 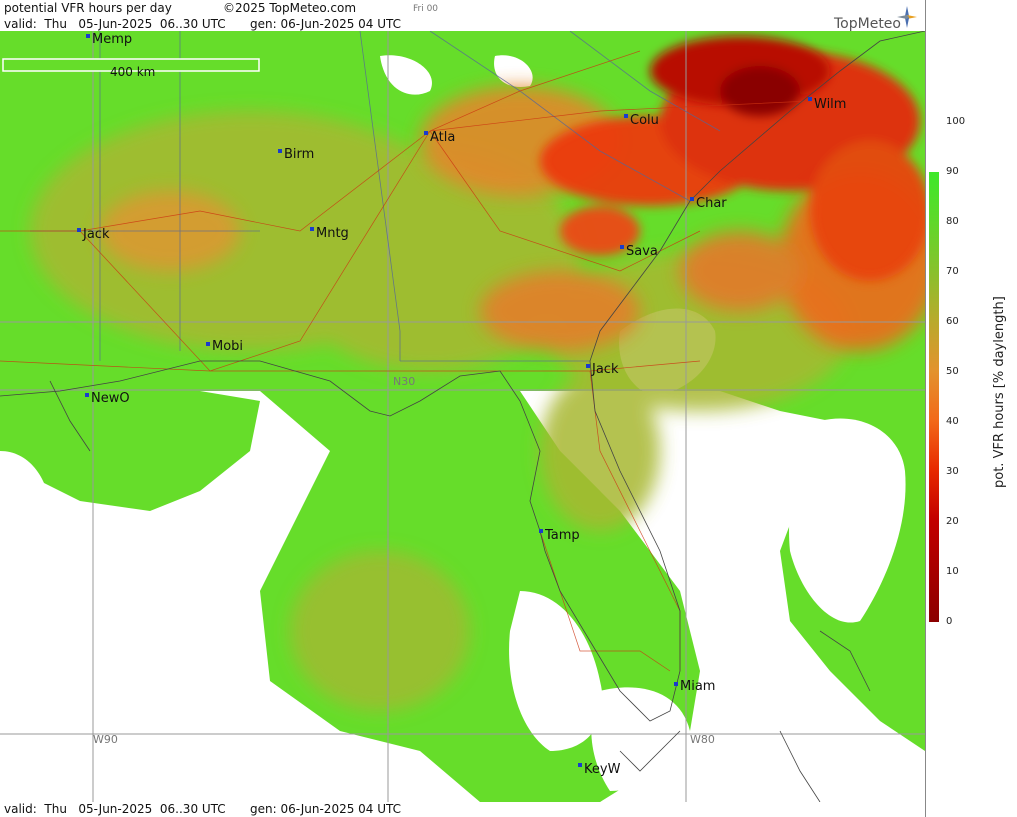 What do you see at coordinates (907, 17) in the screenshot?
I see `compass-logo-icon` at bounding box center [907, 17].